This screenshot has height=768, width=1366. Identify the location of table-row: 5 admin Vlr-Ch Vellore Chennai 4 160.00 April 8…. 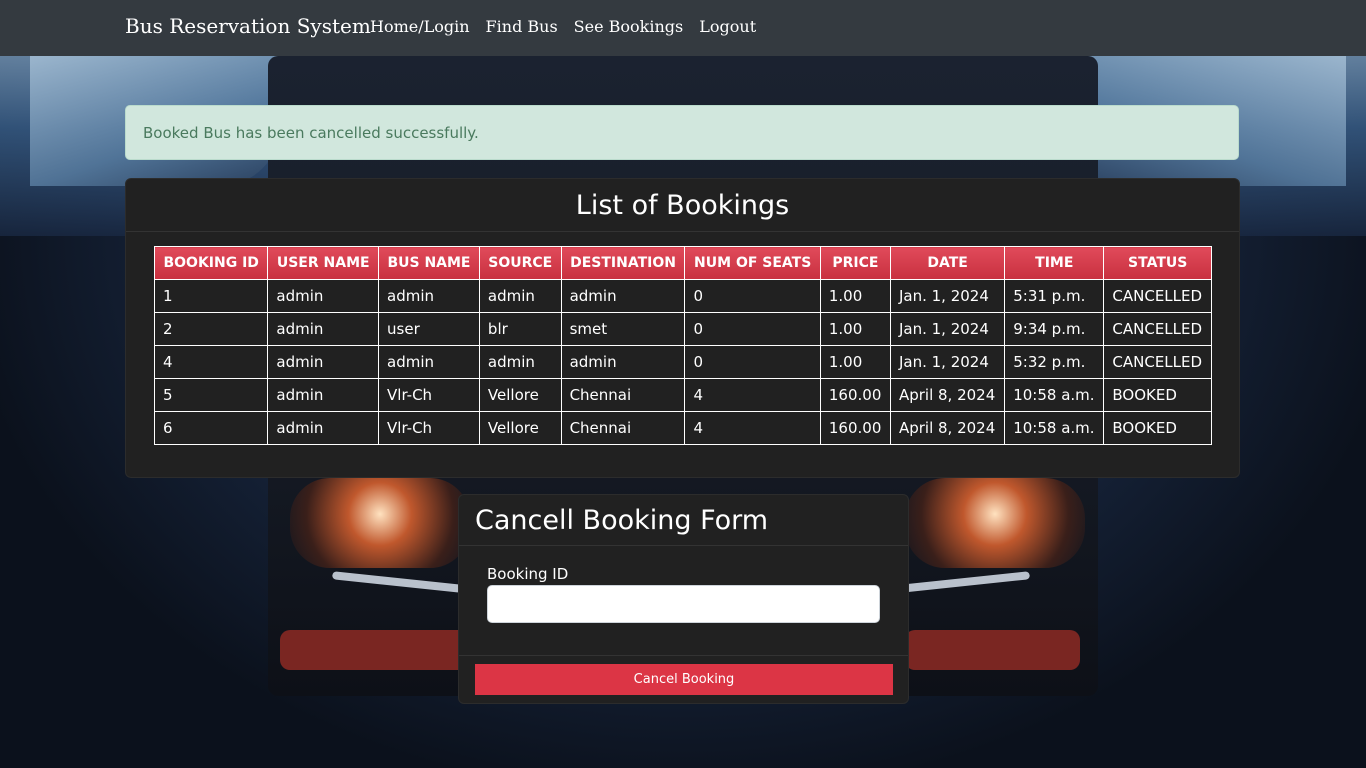
(682, 395).